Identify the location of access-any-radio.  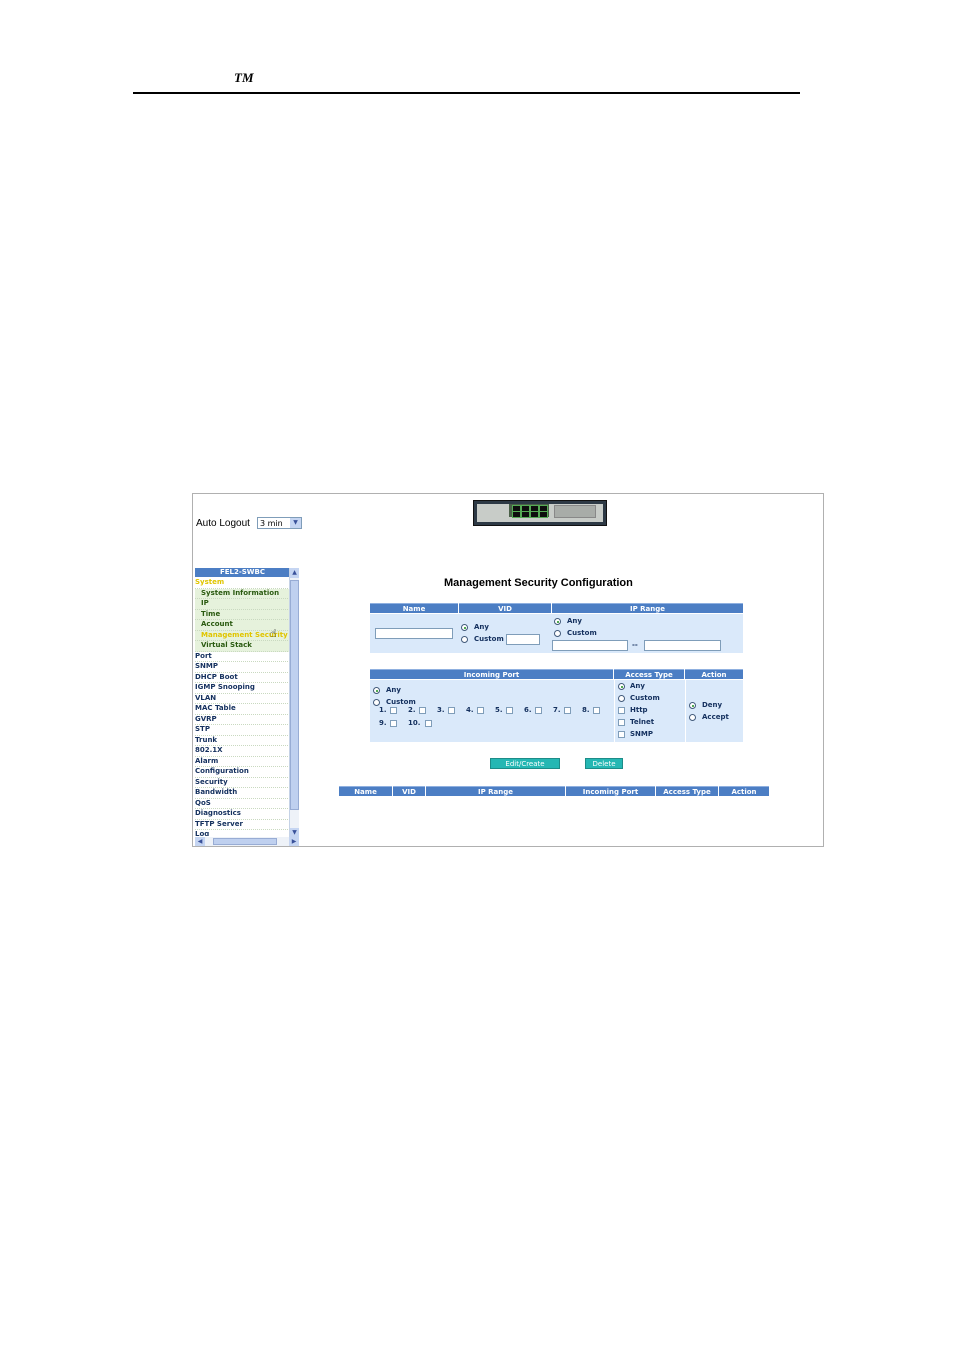
(621, 686).